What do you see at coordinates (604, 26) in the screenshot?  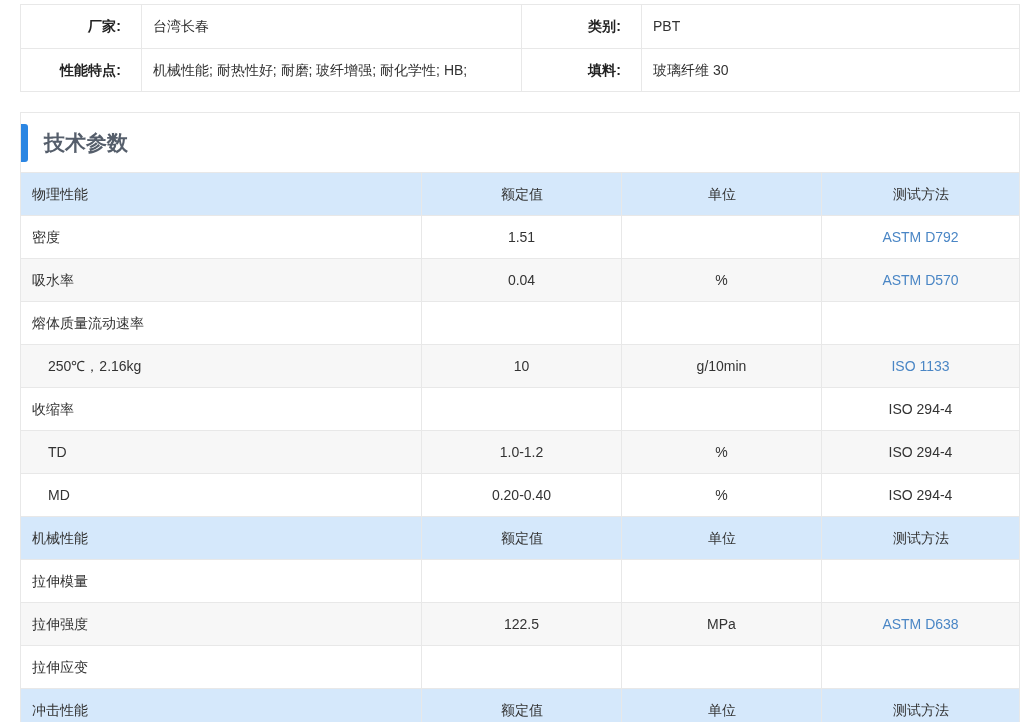 I see `field-label: 类别:` at bounding box center [604, 26].